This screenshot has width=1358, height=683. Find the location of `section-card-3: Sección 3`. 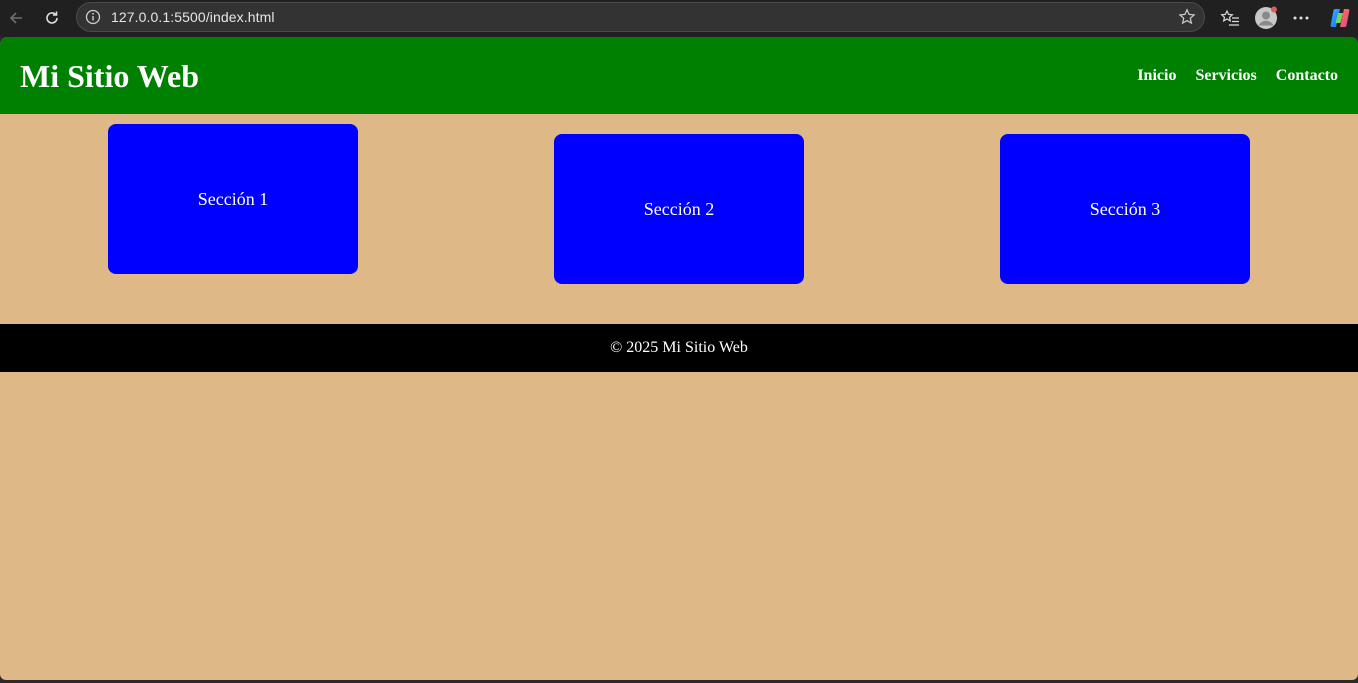

section-card-3: Sección 3 is located at coordinates (1125, 209).